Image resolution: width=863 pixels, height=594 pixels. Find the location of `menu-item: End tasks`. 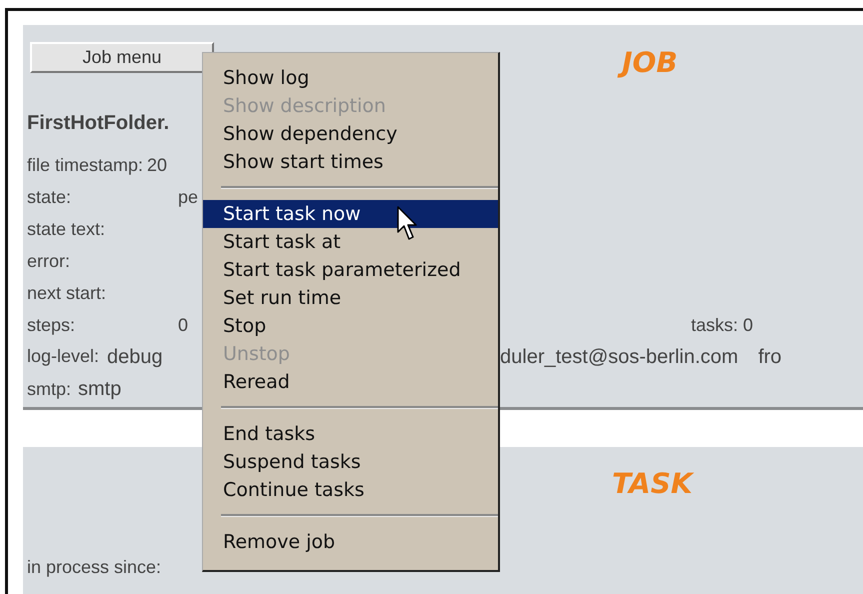

menu-item: End tasks is located at coordinates (350, 434).